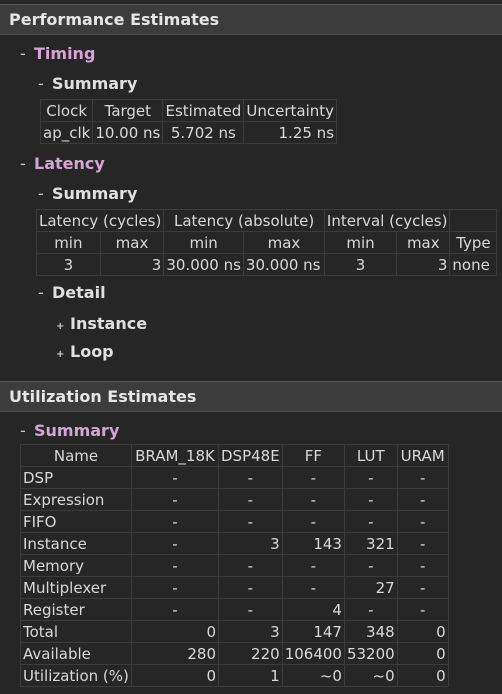 The height and width of the screenshot is (694, 502). Describe the element at coordinates (76, 675) in the screenshot. I see `row-label: Utilization (%)` at that location.